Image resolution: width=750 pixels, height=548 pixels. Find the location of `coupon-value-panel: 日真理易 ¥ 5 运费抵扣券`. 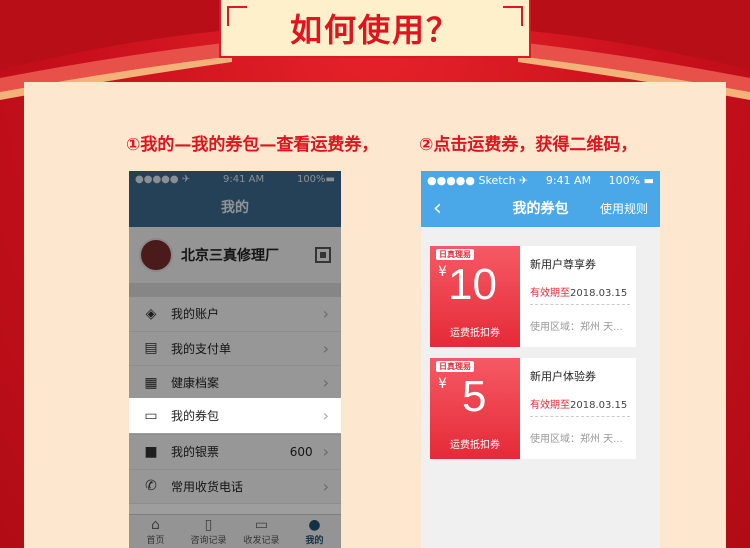

coupon-value-panel: 日真理易 ¥ 5 运费抵扣券 is located at coordinates (475, 408).